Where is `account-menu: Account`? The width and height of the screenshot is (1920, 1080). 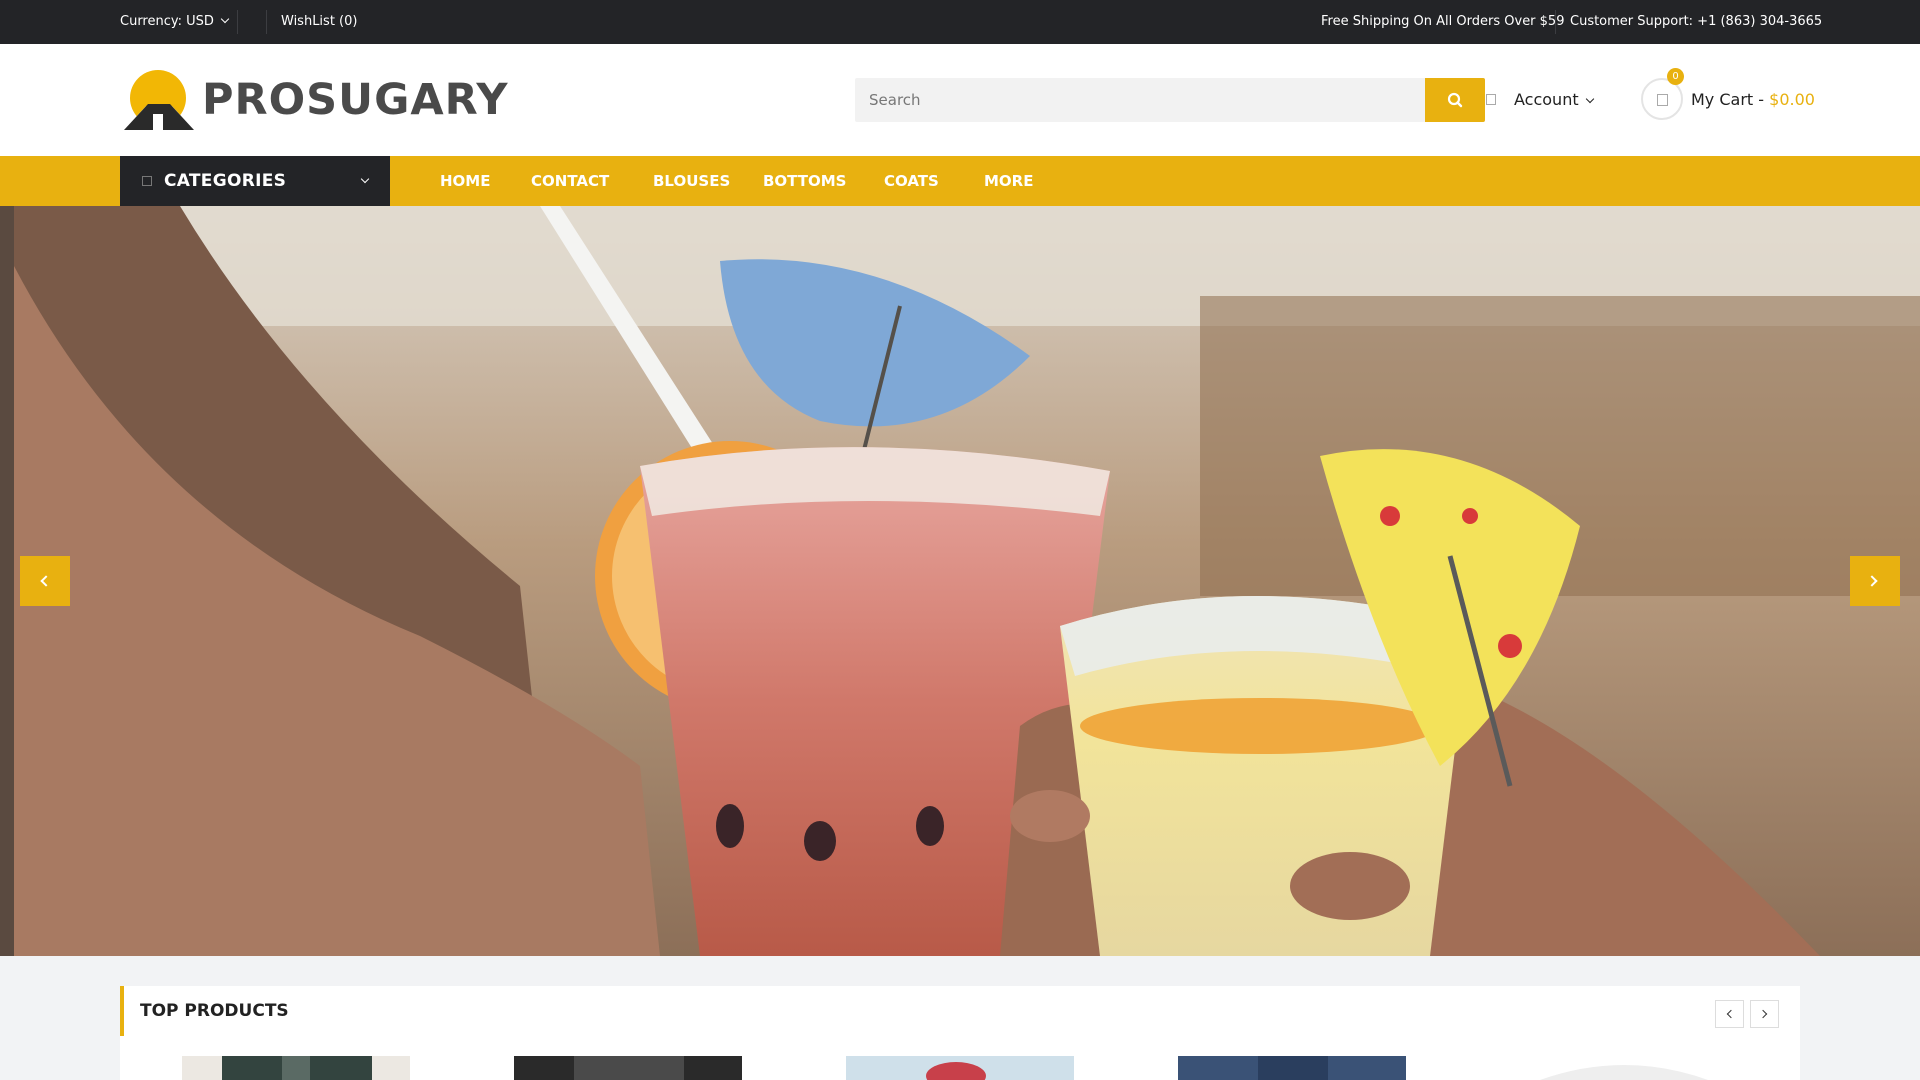
account-menu: Account is located at coordinates (1540, 100).